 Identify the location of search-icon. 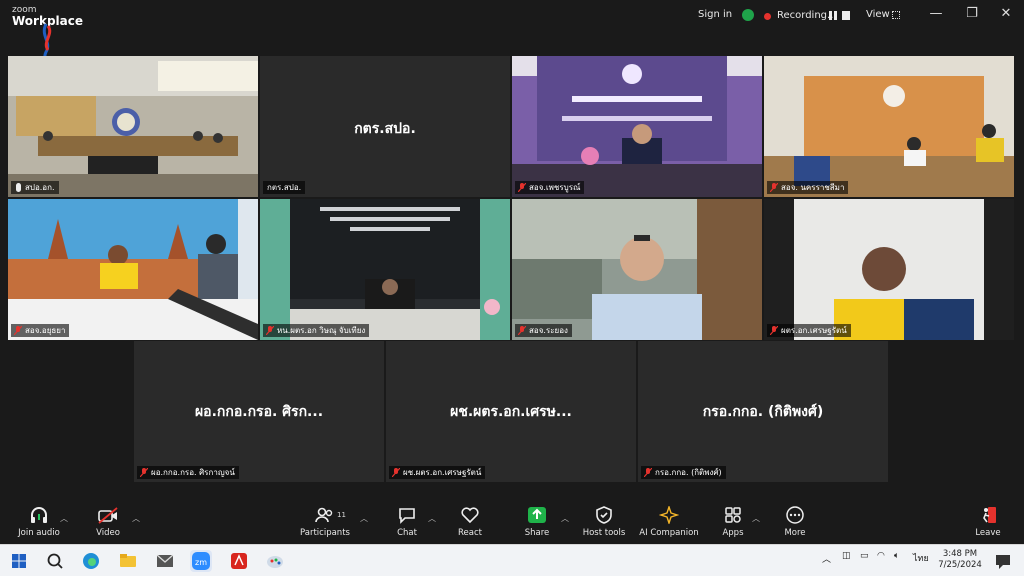
(55, 561).